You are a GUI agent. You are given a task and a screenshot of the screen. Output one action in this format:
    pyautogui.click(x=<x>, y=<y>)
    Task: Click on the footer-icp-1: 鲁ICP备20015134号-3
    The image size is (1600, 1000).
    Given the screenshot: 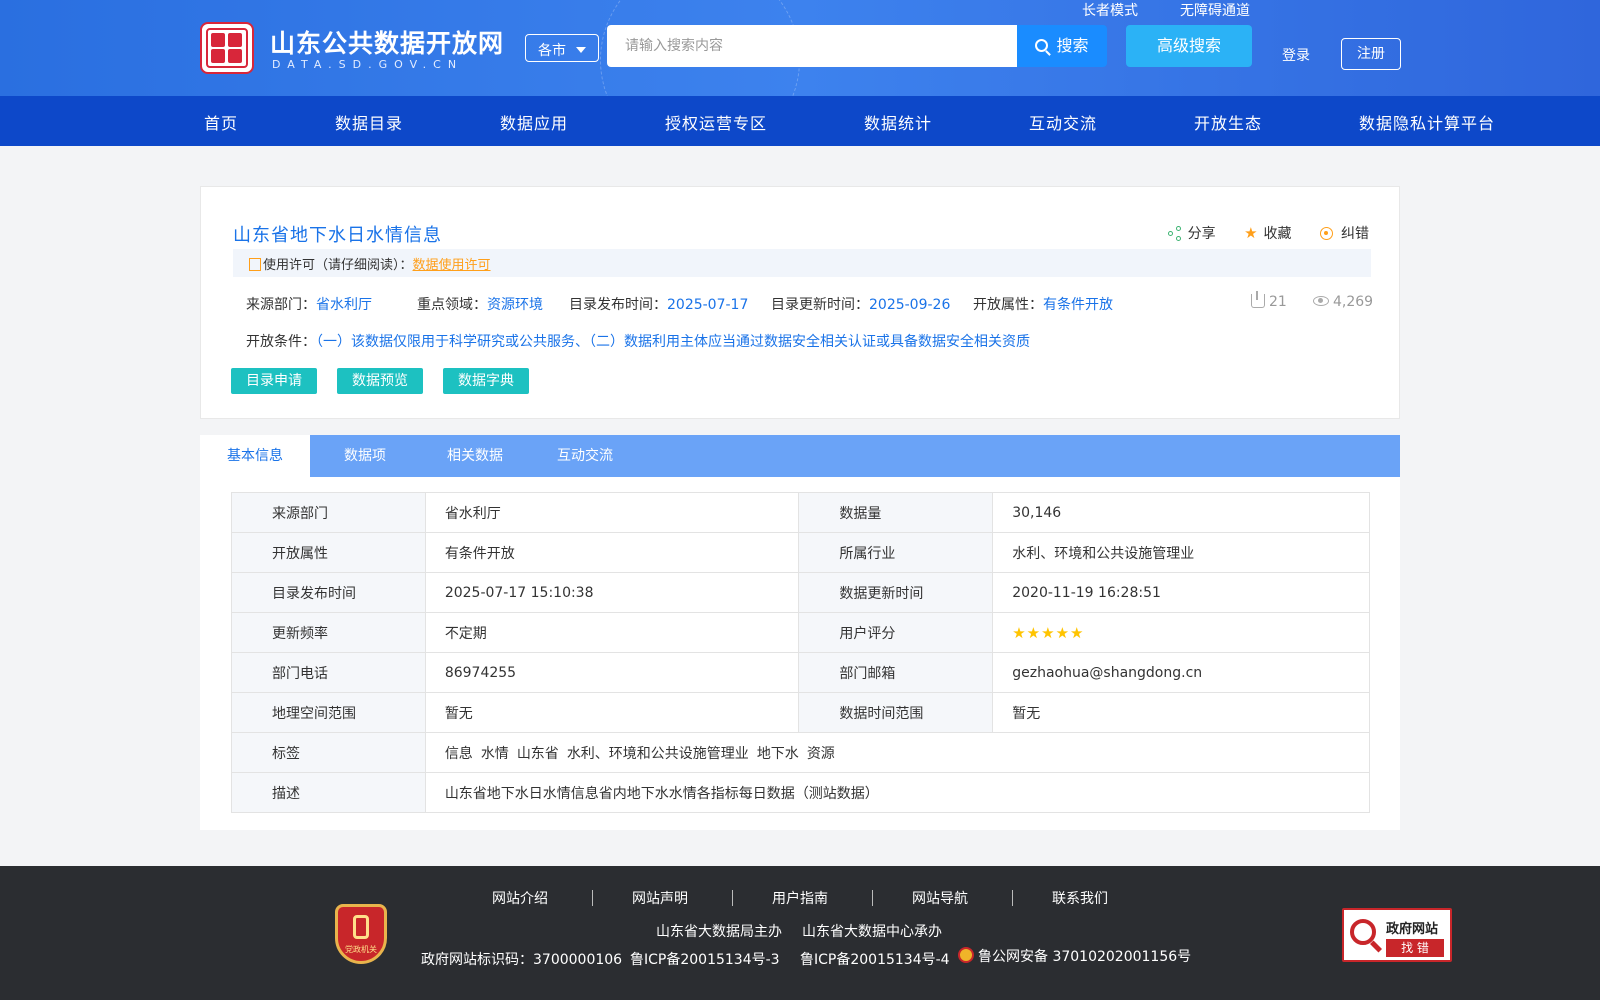 What is the action you would take?
    pyautogui.click(x=705, y=959)
    